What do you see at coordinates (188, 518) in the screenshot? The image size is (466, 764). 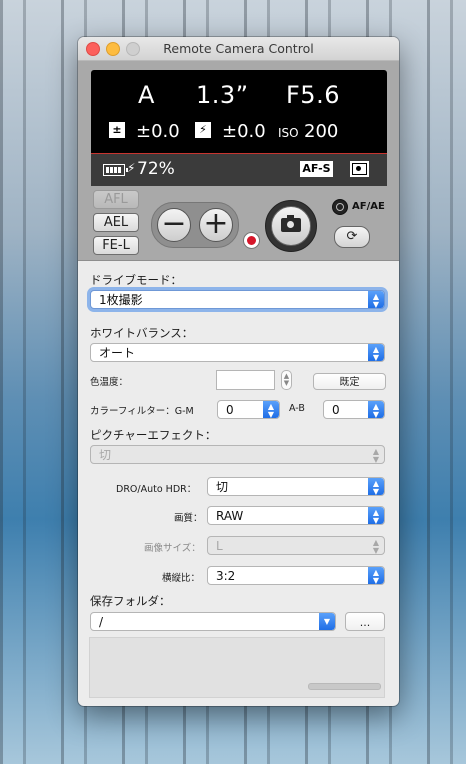 I see `quality-label: 画質：` at bounding box center [188, 518].